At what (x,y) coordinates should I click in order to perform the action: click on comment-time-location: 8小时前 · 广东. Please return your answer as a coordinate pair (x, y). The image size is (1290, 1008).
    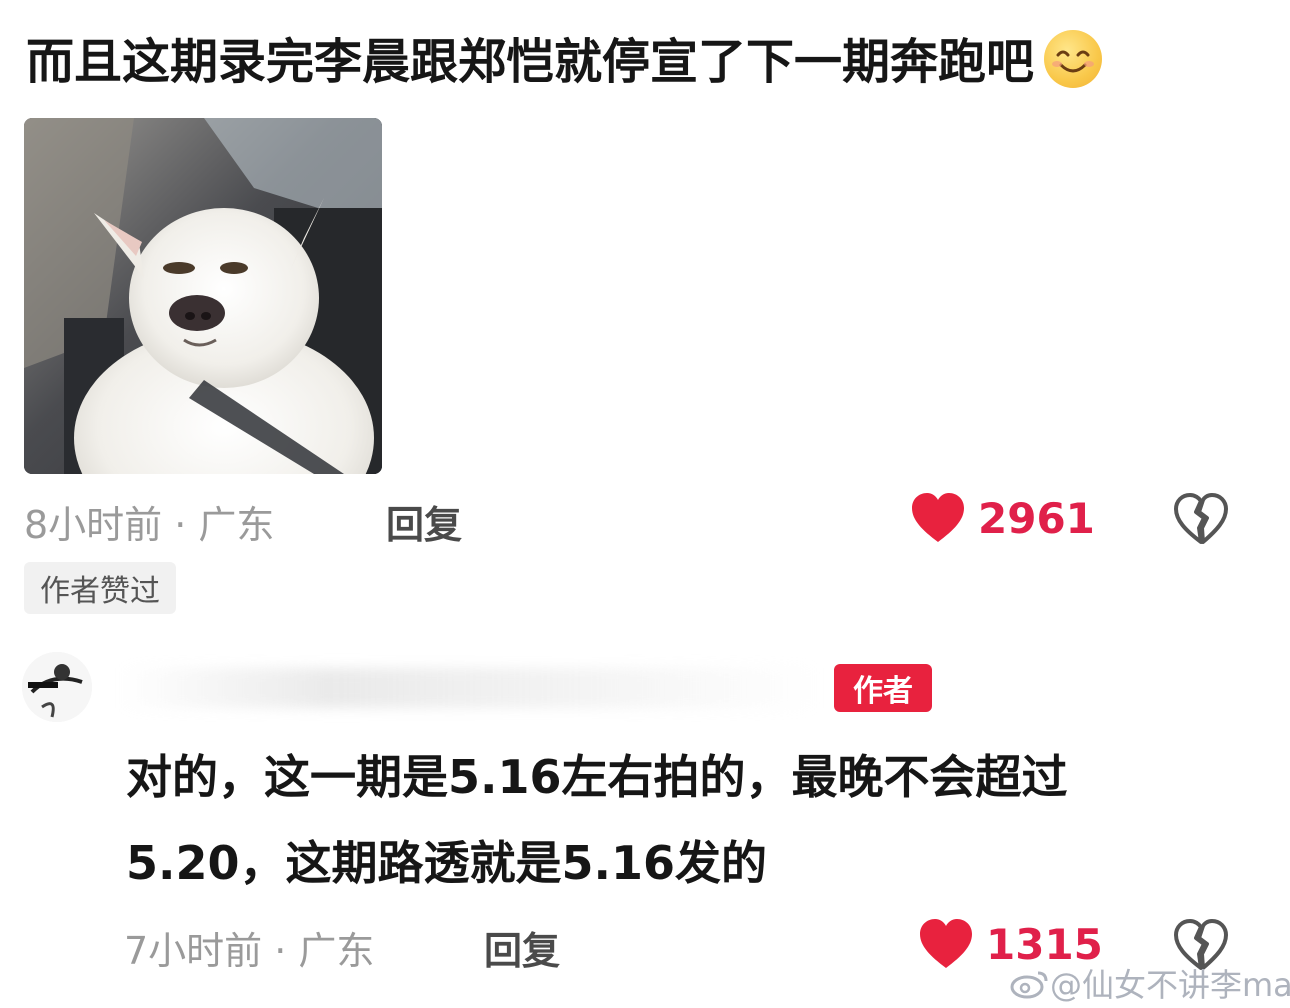
    Looking at the image, I should click on (149, 525).